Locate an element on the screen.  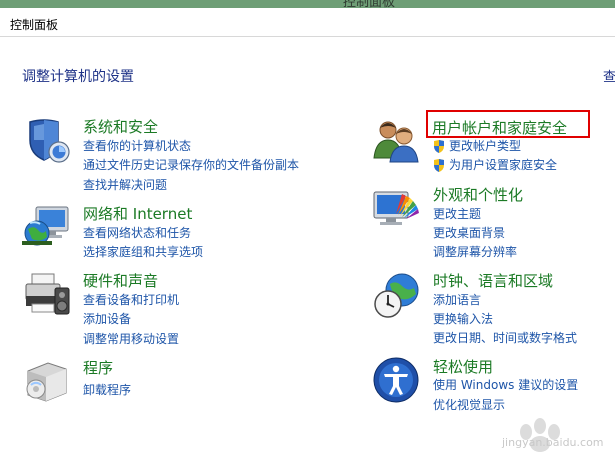
link-troubleshoot: 查找并解决问题 is located at coordinates (125, 184).